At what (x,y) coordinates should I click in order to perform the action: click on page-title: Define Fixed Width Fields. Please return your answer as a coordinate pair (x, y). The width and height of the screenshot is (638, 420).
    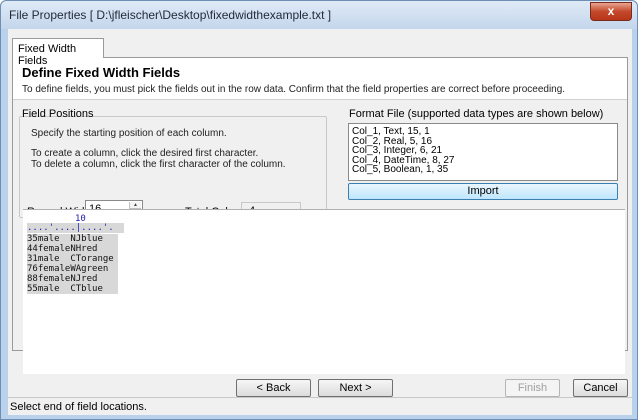
    Looking at the image, I should click on (101, 72).